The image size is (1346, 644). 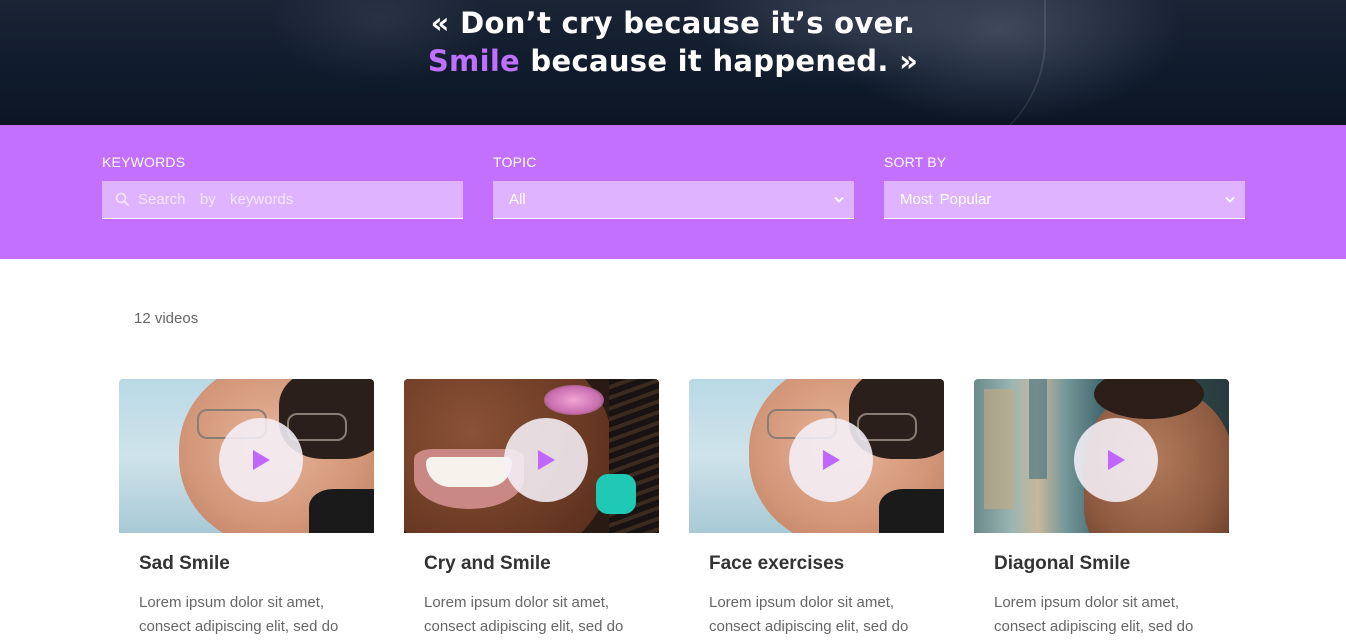 I want to click on topic-label: TOPIC, so click(x=515, y=162).